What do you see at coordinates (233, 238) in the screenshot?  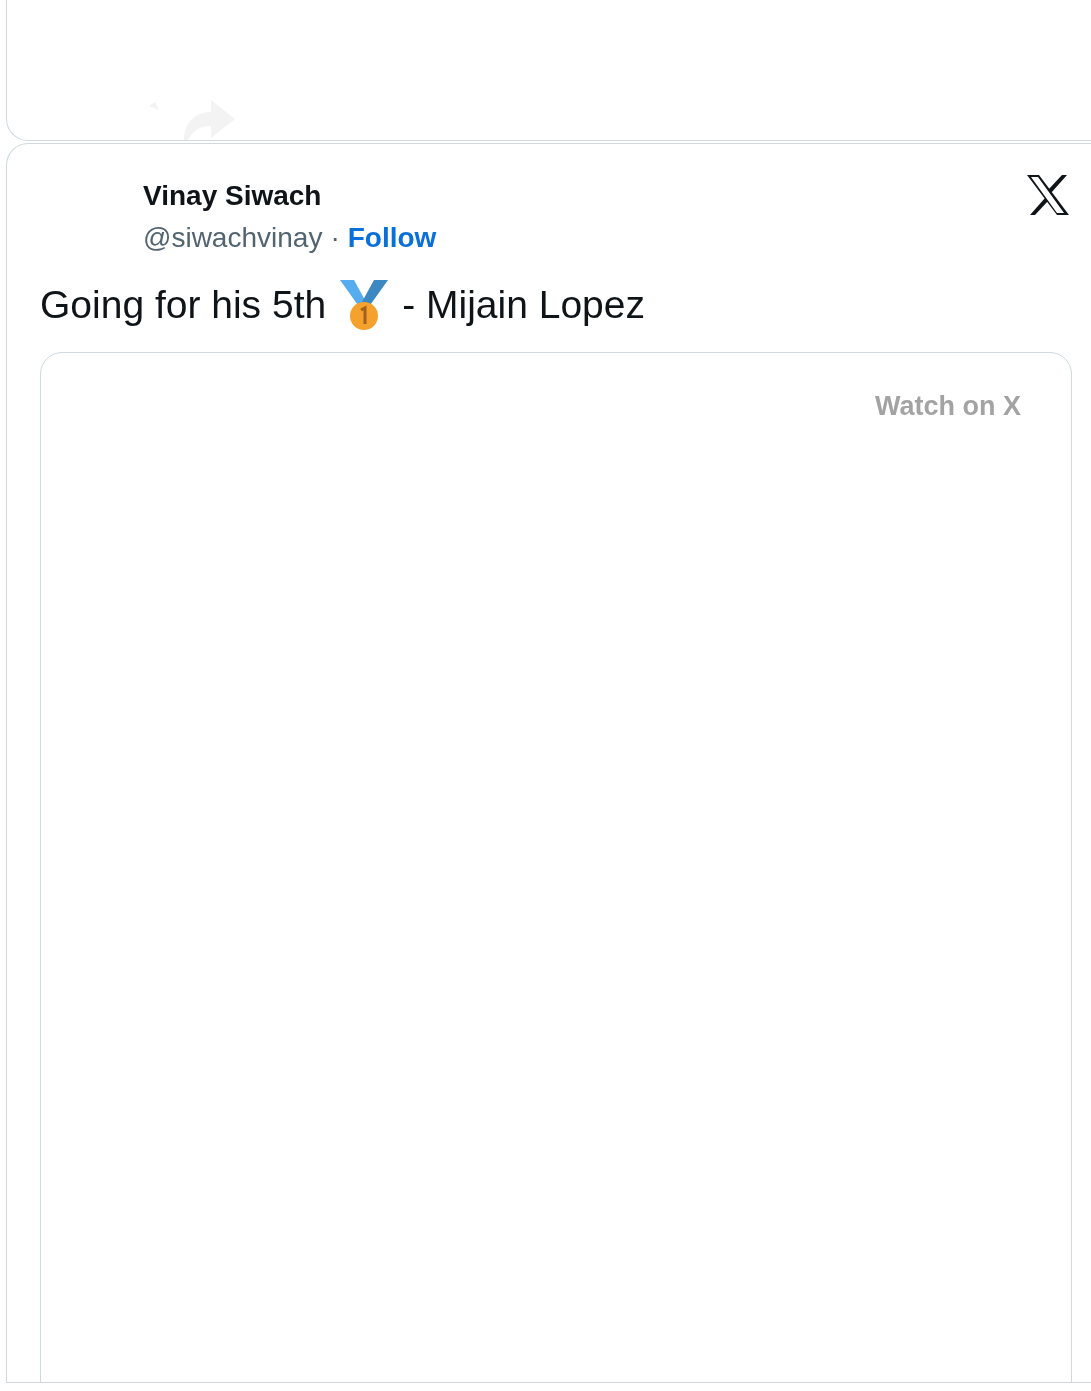 I see `author-handle: @siwachvinay` at bounding box center [233, 238].